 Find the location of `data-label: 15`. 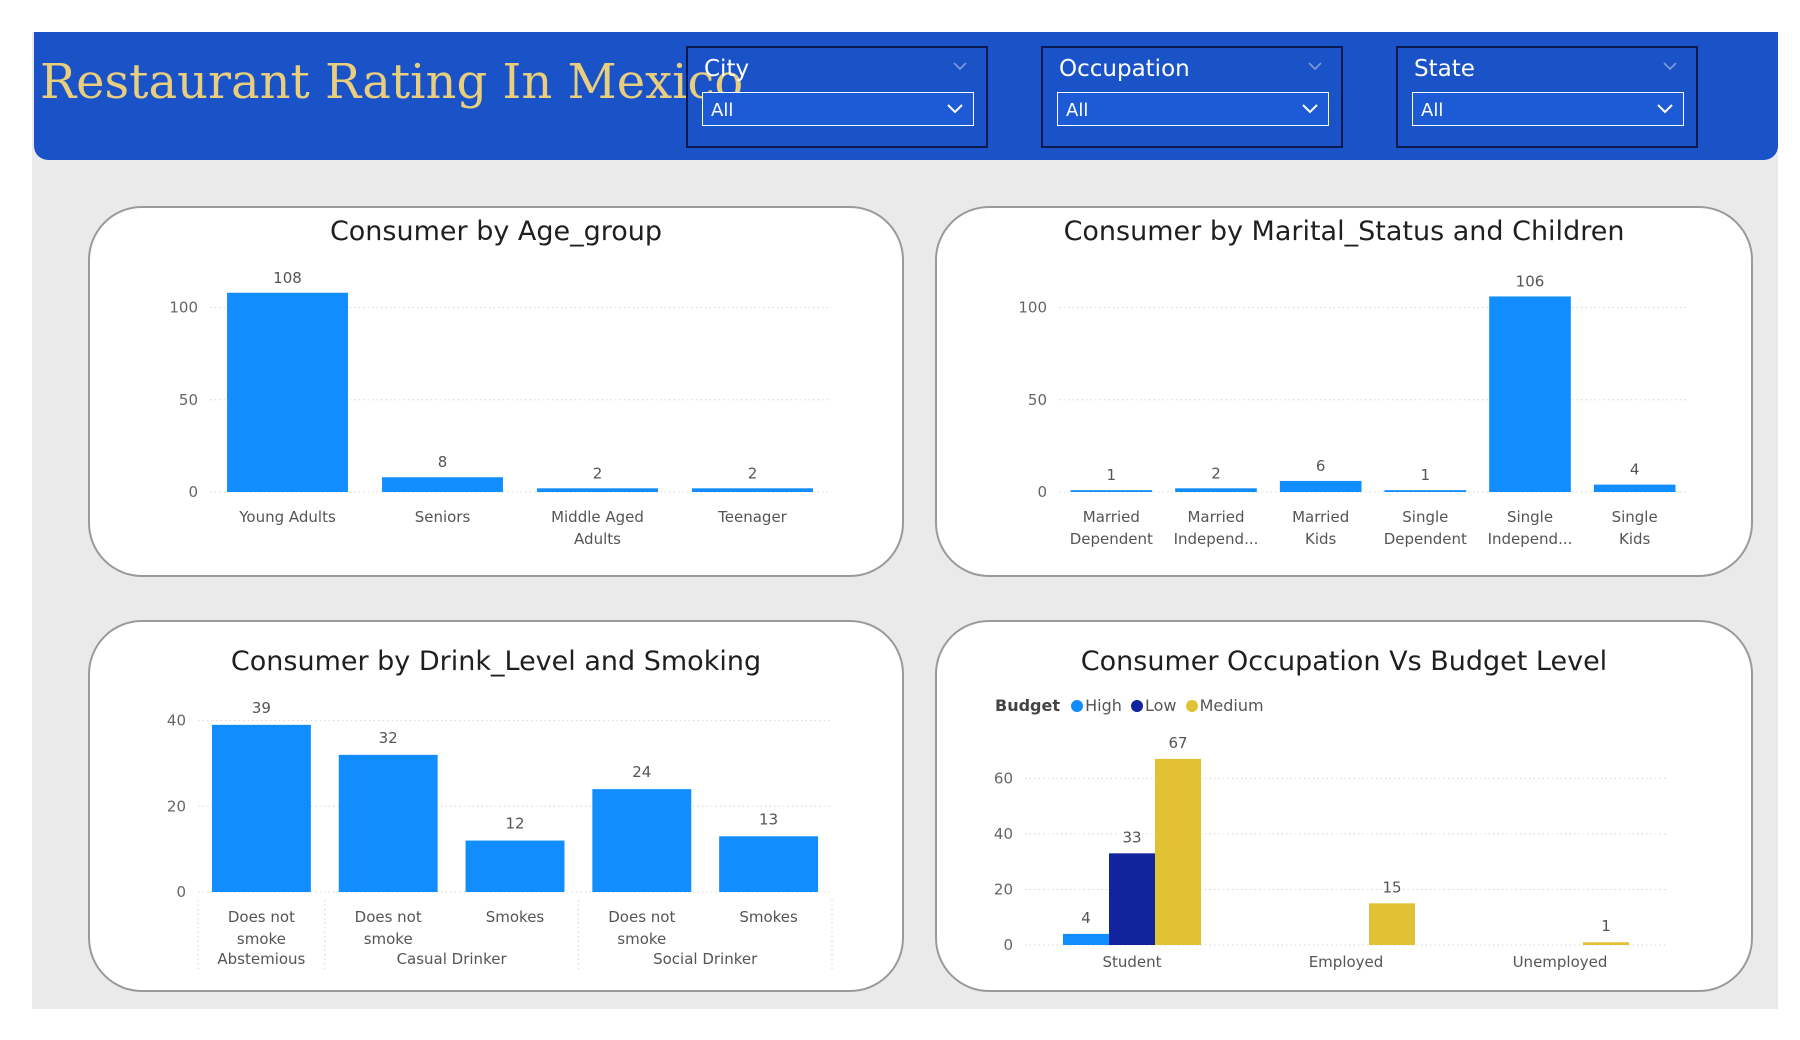

data-label: 15 is located at coordinates (1391, 887).